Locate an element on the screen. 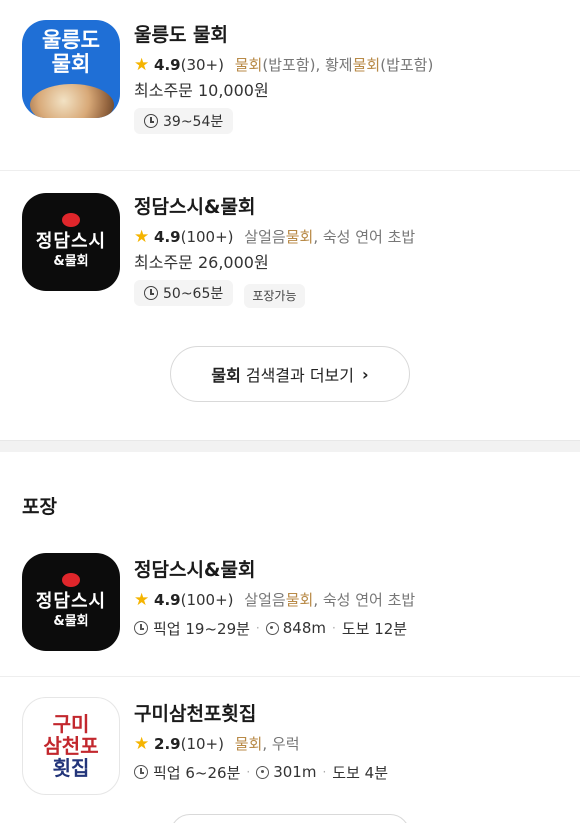  more-label: 검색결과 더보기 is located at coordinates (299, 375).